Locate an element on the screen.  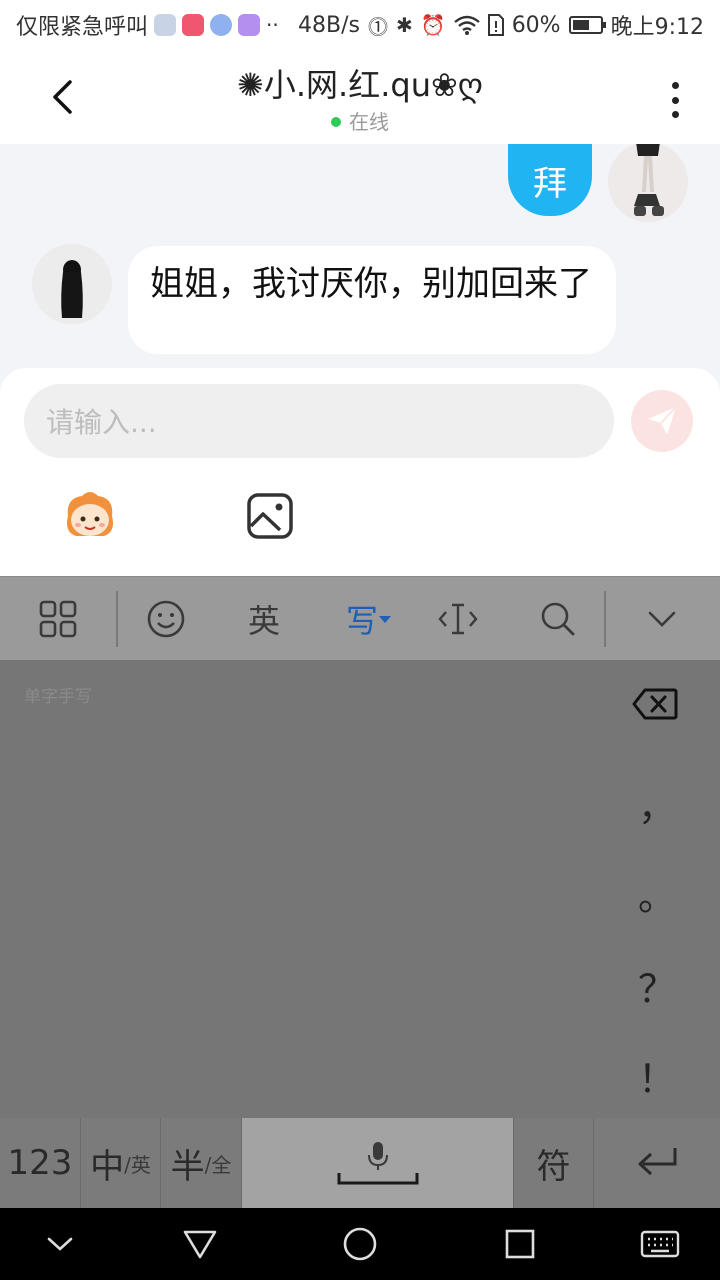
more-notifications-icon: ·· is located at coordinates (272, 25).